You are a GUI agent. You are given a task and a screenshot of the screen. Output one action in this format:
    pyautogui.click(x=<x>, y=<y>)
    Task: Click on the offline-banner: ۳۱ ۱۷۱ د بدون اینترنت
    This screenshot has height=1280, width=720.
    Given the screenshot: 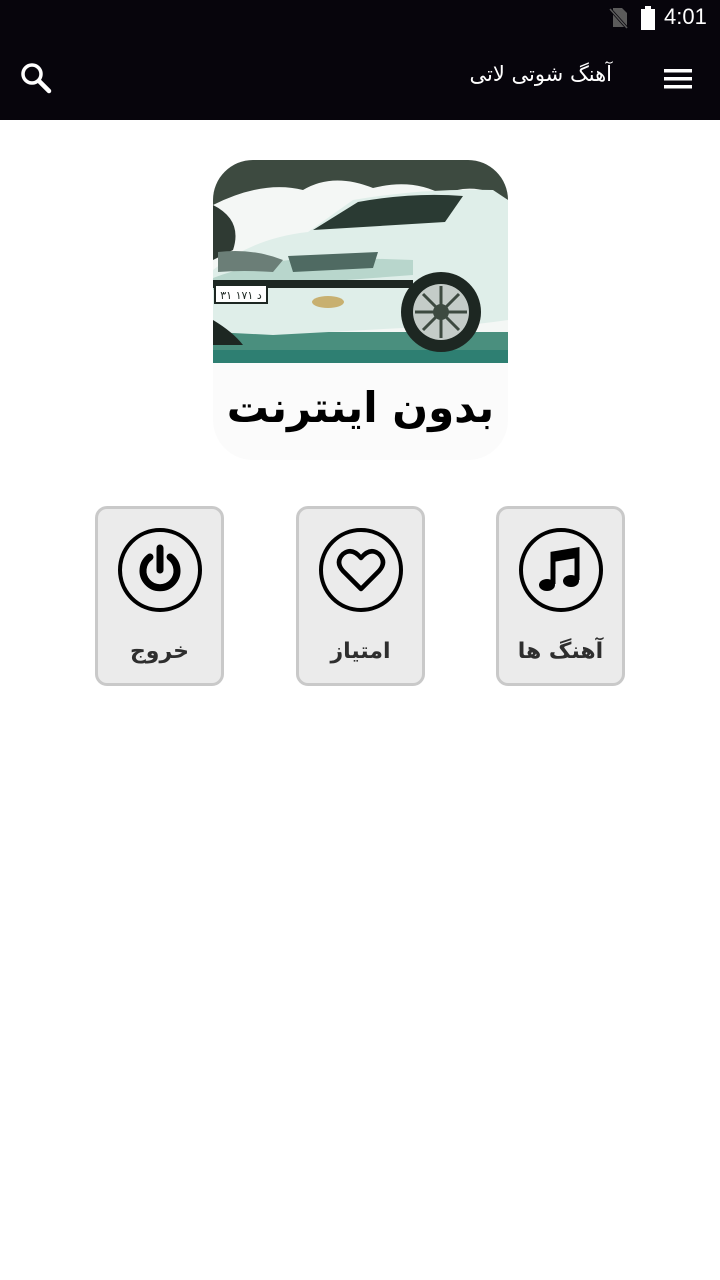 What is the action you would take?
    pyautogui.click(x=360, y=310)
    